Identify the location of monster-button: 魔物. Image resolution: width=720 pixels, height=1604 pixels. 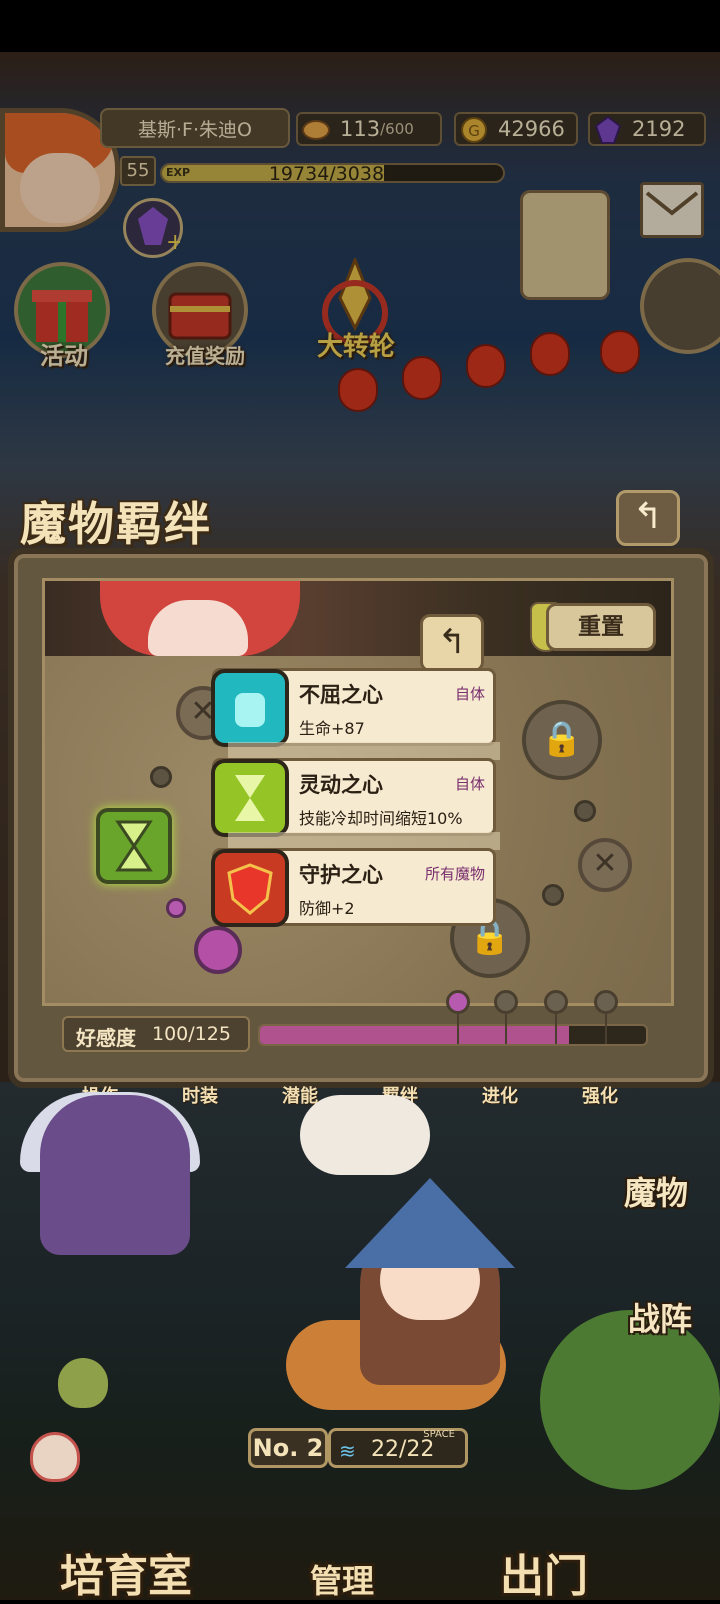
(656, 1196).